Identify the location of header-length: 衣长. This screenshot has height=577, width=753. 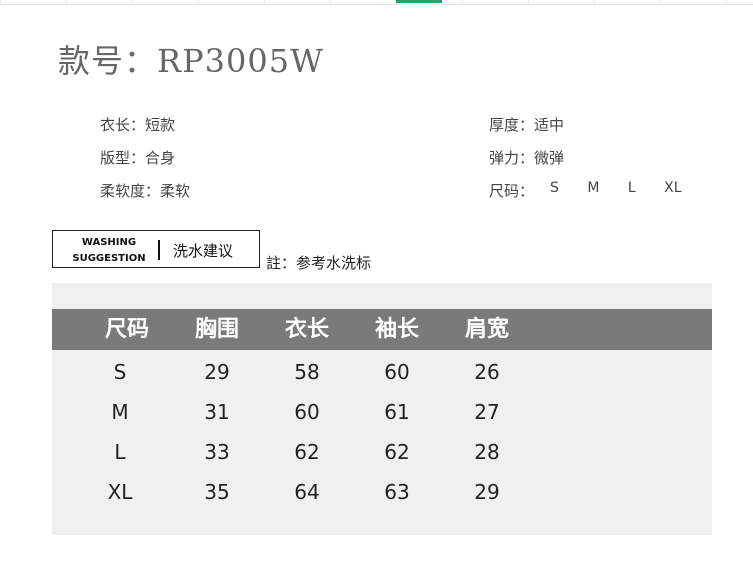
(306, 329).